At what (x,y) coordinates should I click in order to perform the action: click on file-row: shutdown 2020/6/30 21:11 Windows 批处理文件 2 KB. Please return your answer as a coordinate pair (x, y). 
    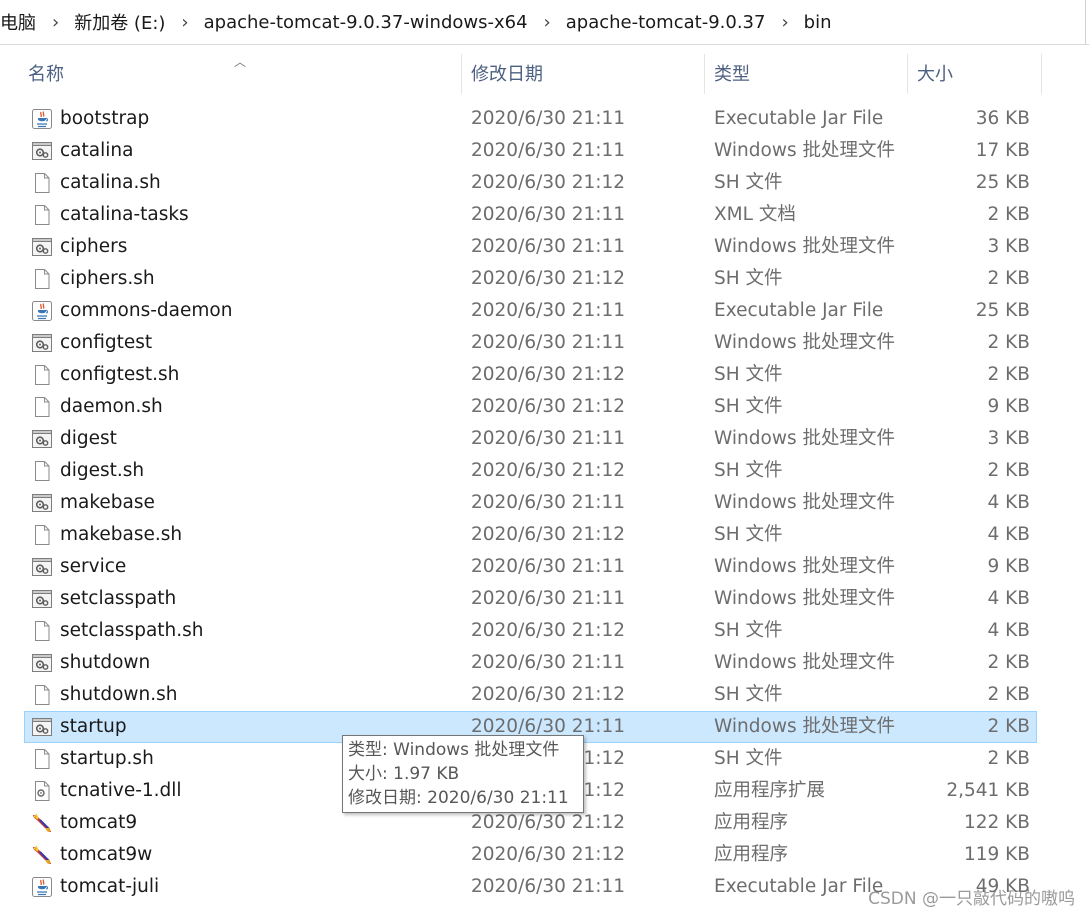
    Looking at the image, I should click on (530, 663).